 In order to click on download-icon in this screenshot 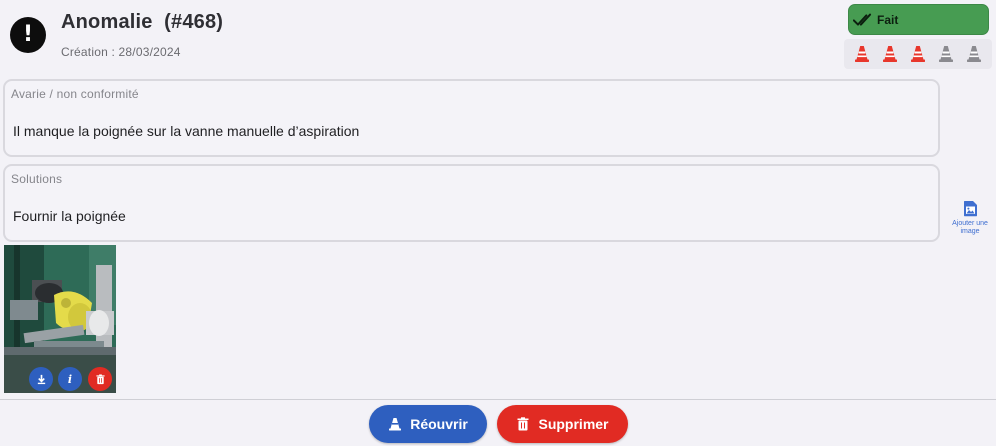, I will do `click(41, 379)`.